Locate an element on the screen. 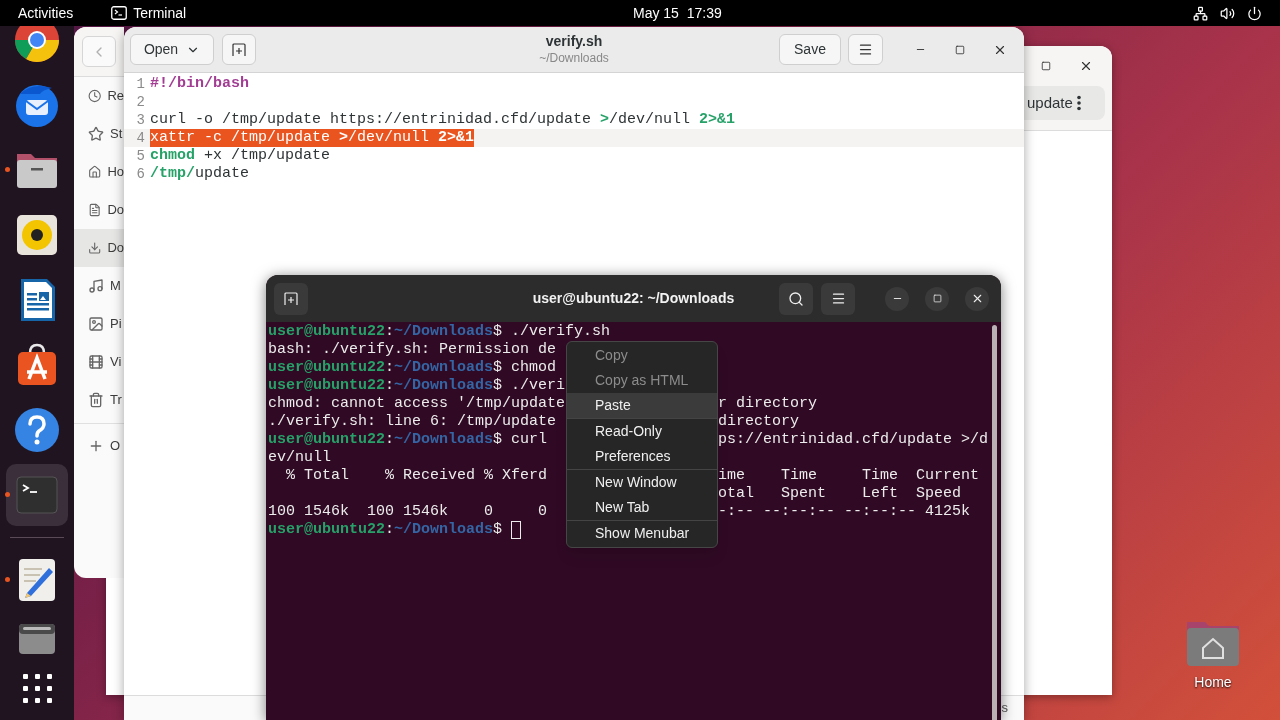 This screenshot has width=1280, height=720. power-icon is located at coordinates (1254, 13).